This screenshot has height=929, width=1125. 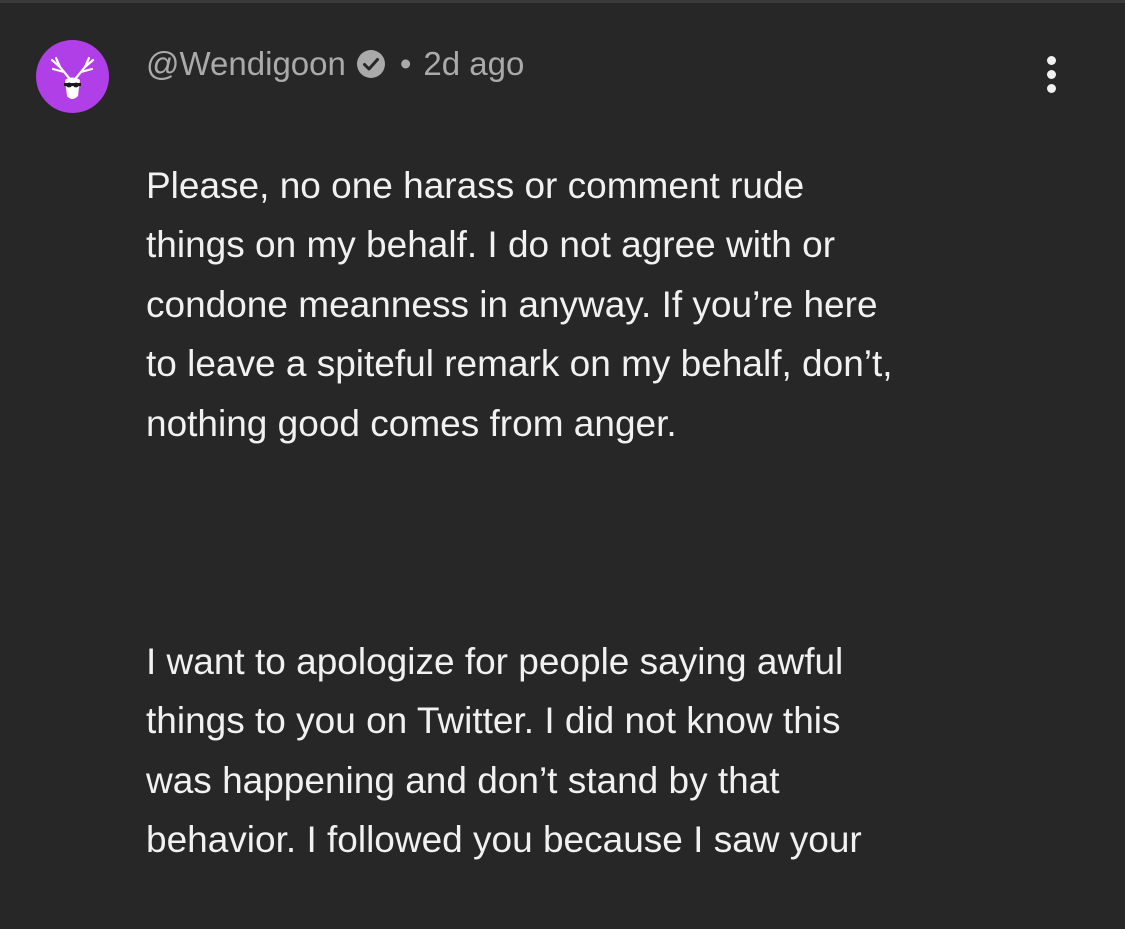 What do you see at coordinates (371, 64) in the screenshot?
I see `verified-check-icon` at bounding box center [371, 64].